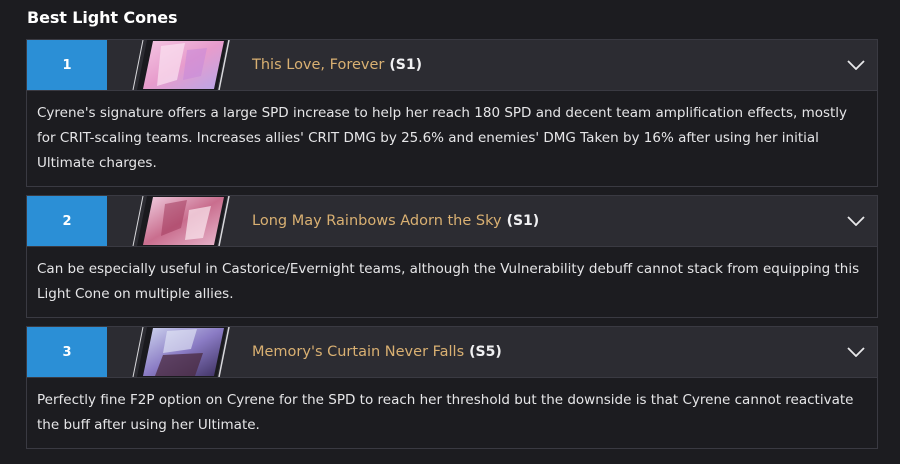 This screenshot has width=900, height=464. What do you see at coordinates (485, 352) in the screenshot?
I see `superimposition-label: (S5)` at bounding box center [485, 352].